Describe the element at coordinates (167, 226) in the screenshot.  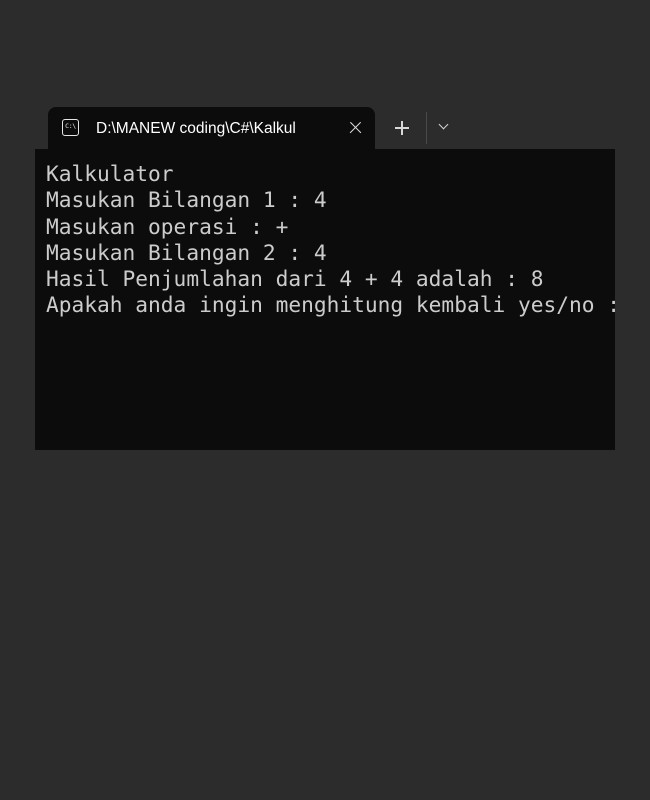
I see `console-line: Masukan operasi : +` at that location.